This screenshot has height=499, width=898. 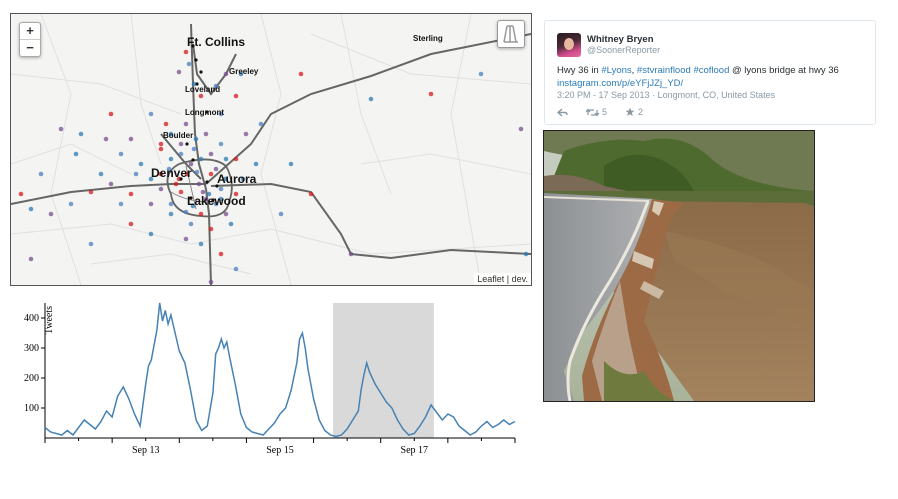 What do you see at coordinates (664, 70) in the screenshot?
I see `hashtag-stvrainflood-link: #stvrainflood` at bounding box center [664, 70].